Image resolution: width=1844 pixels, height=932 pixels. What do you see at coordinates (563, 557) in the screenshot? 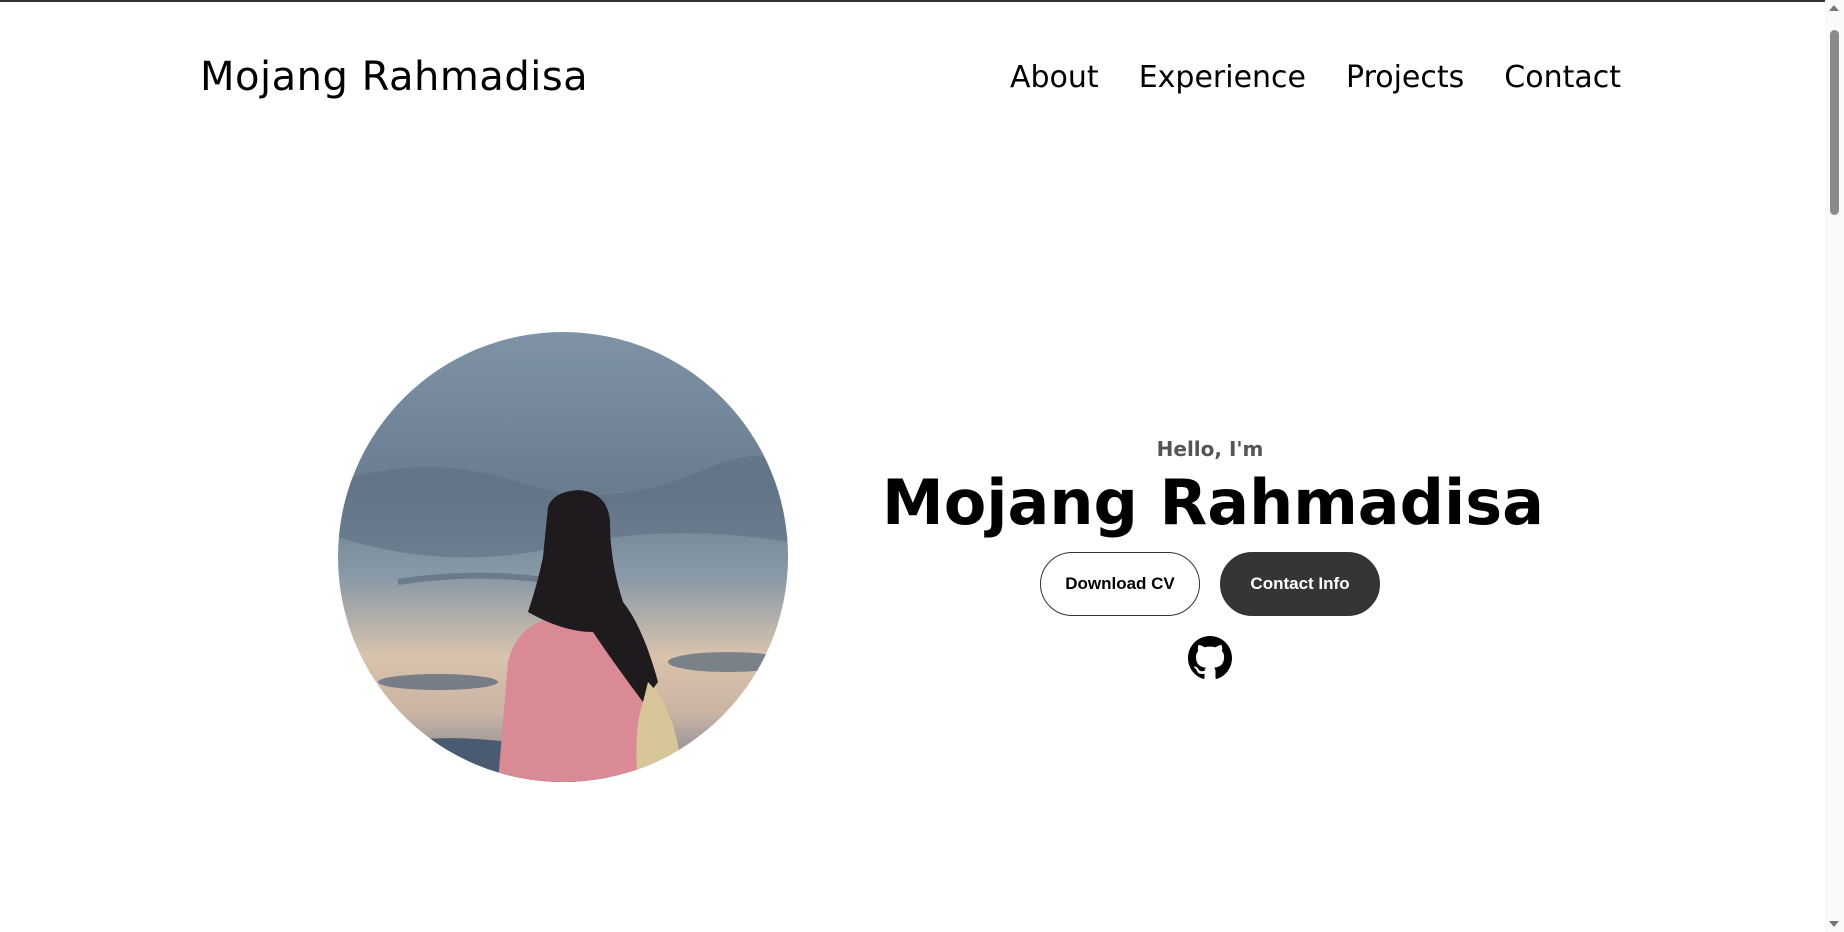
I see `profile-picture` at bounding box center [563, 557].